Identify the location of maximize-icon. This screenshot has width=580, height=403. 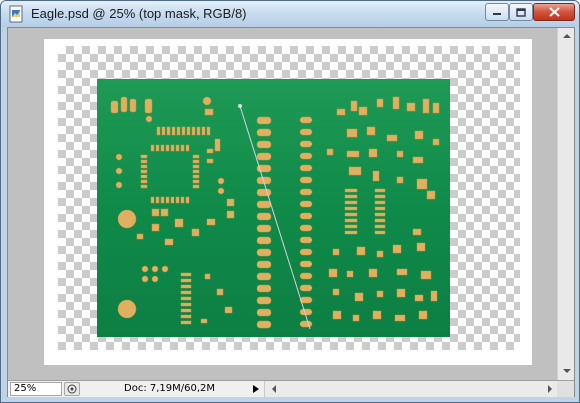
(521, 12).